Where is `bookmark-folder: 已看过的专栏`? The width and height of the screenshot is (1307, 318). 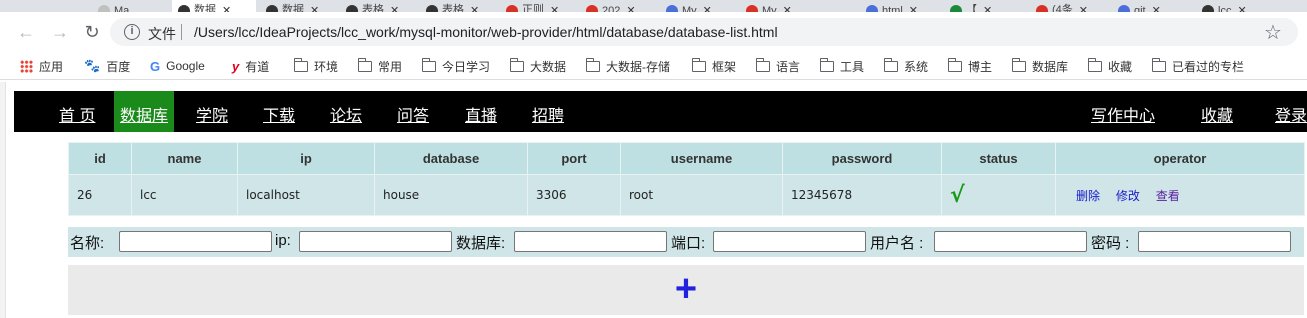
bookmark-folder: 已看过的专栏 is located at coordinates (1198, 66).